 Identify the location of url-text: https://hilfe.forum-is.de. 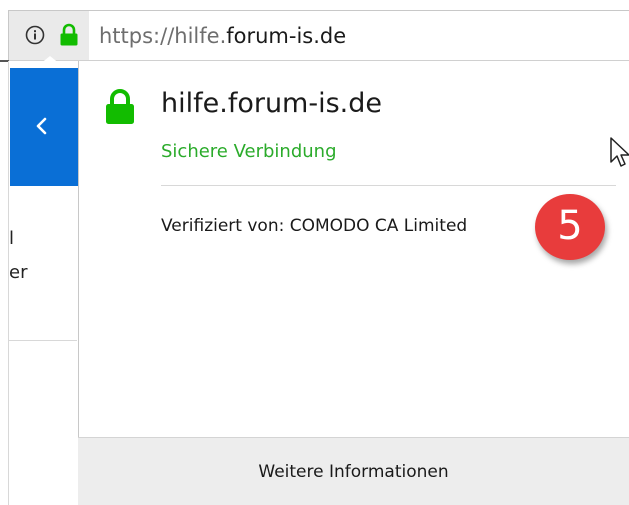
(222, 36).